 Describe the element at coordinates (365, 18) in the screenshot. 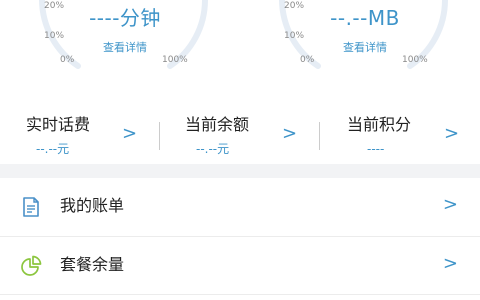

I see `gauge-value: --.--MB` at that location.